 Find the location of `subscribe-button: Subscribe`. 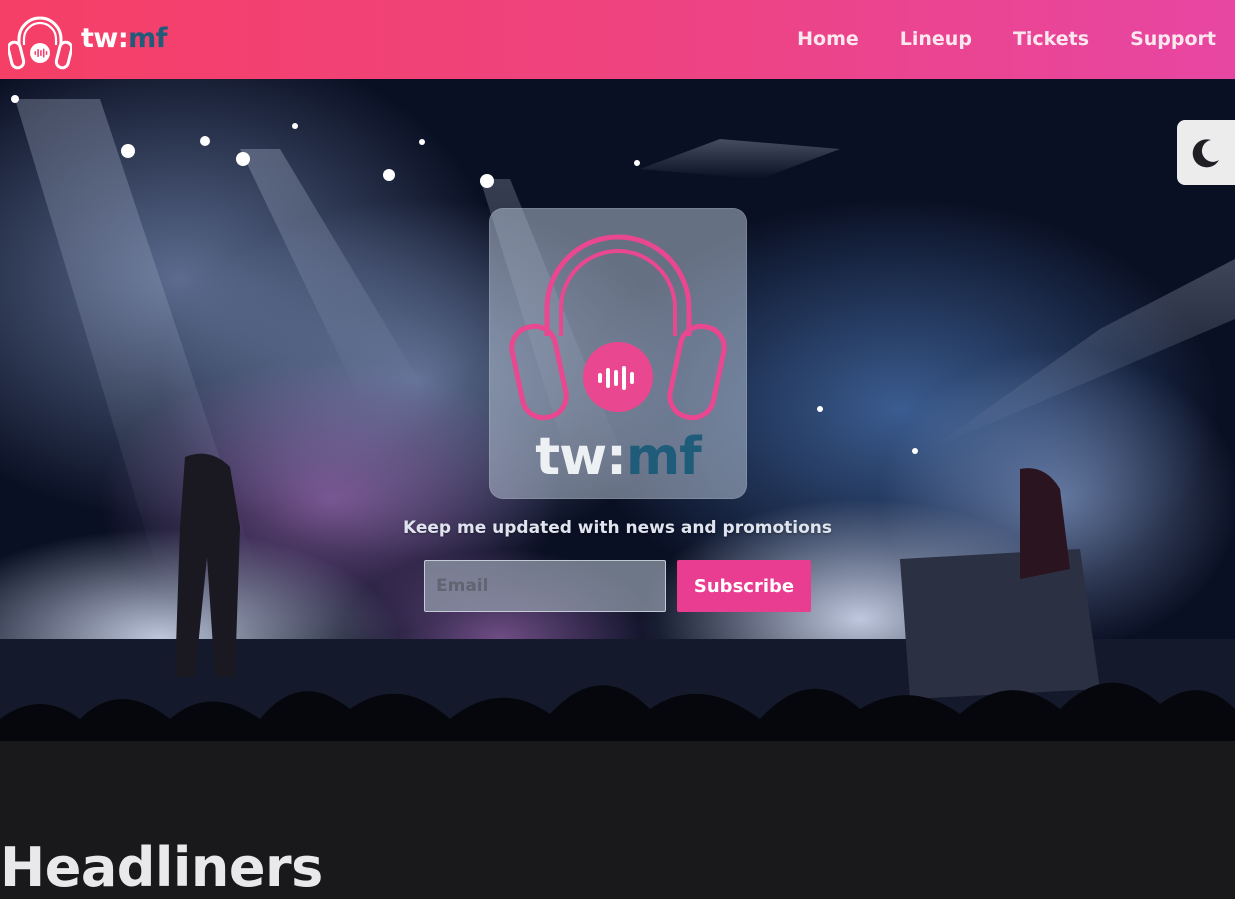

subscribe-button: Subscribe is located at coordinates (744, 586).